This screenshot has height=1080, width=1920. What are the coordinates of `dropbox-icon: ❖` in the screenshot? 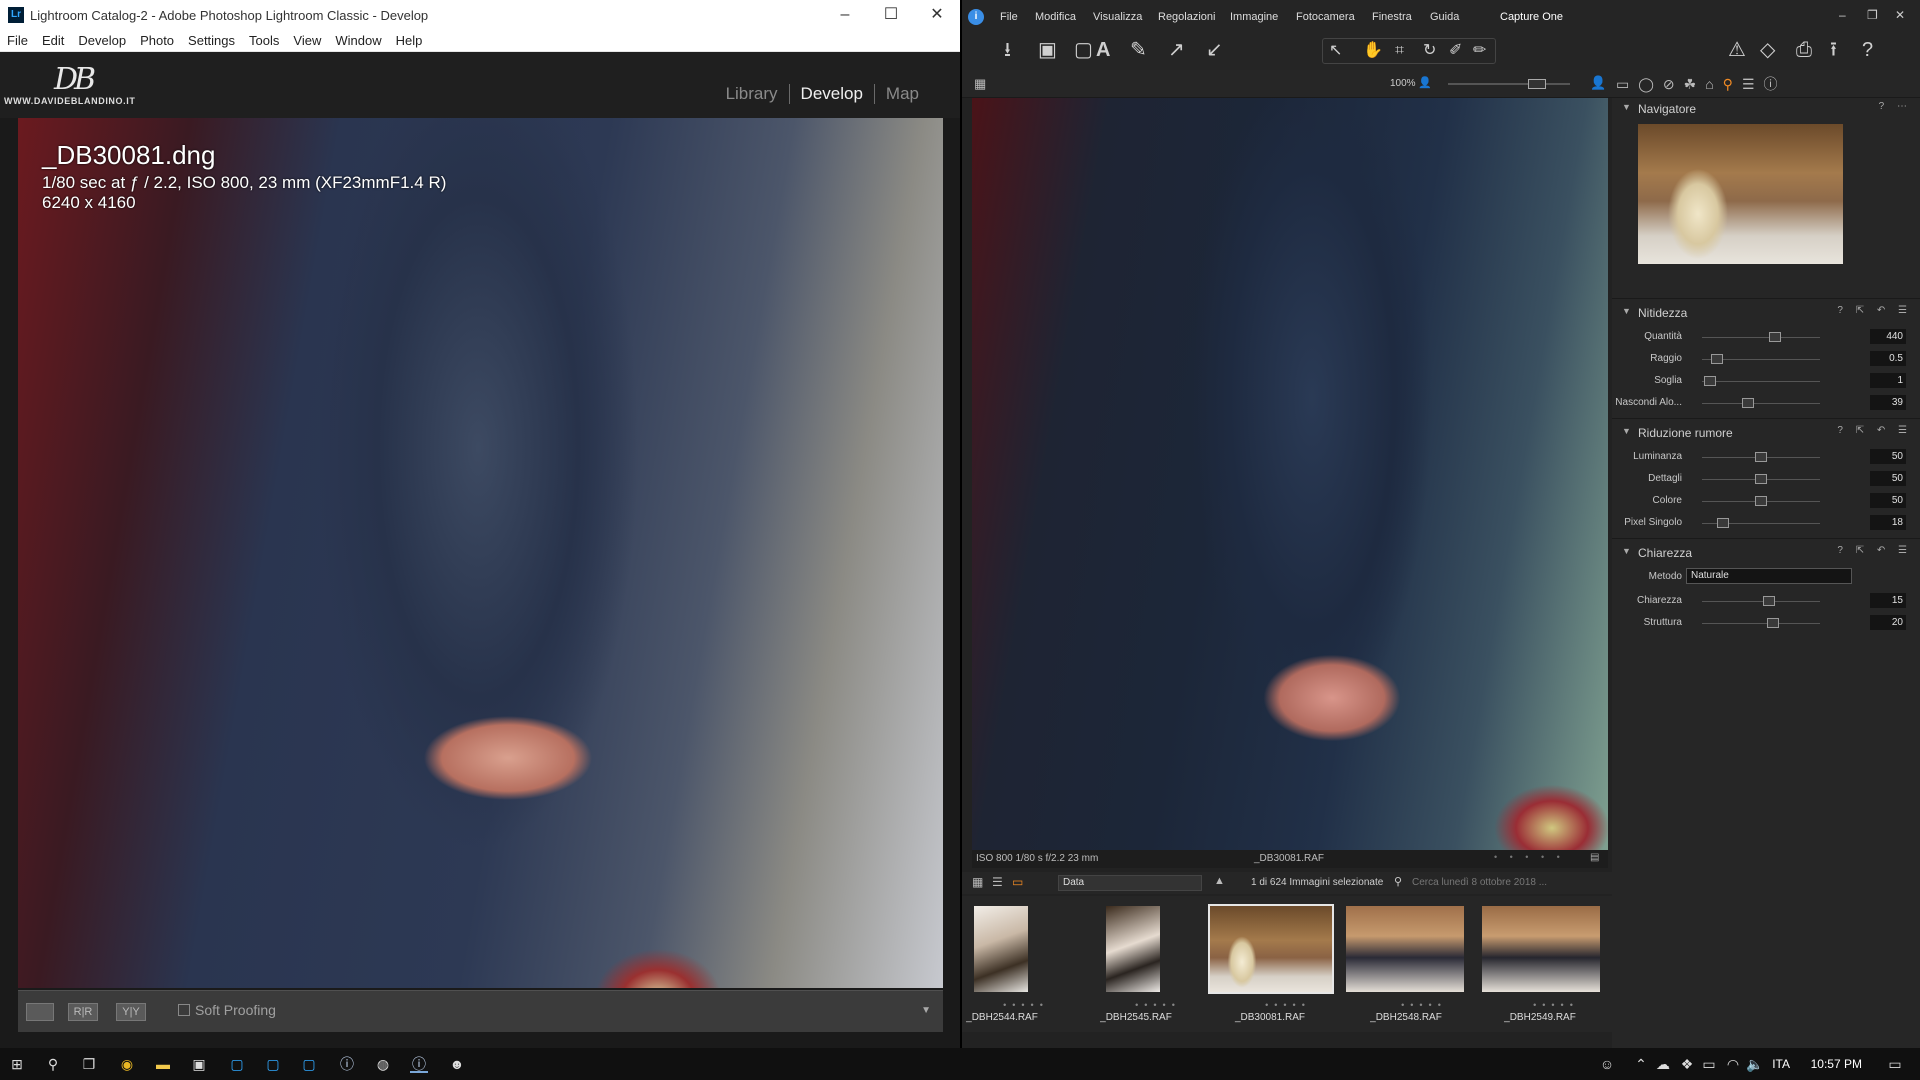 It's located at (1687, 1064).